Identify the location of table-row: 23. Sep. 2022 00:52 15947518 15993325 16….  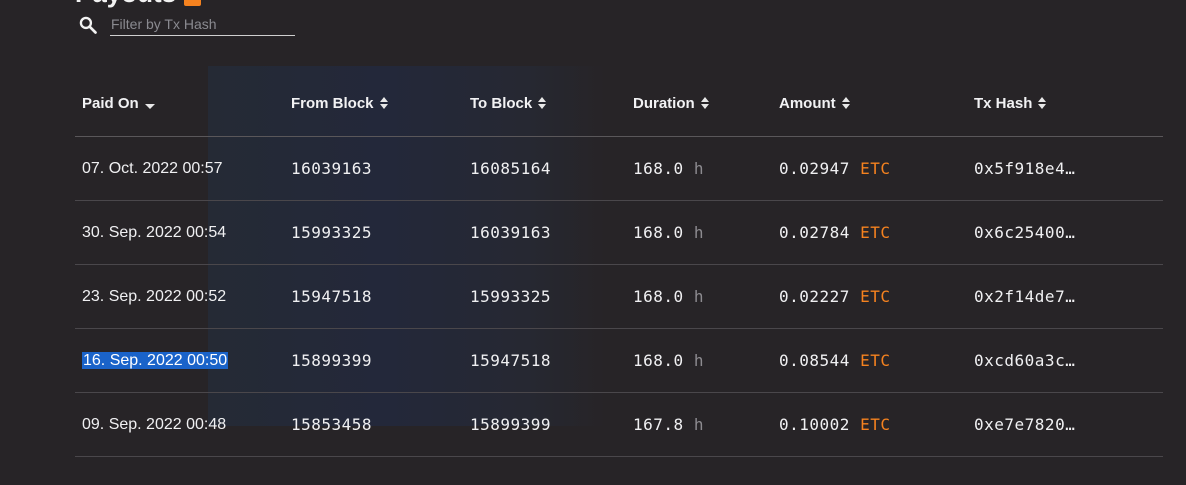
(619, 297).